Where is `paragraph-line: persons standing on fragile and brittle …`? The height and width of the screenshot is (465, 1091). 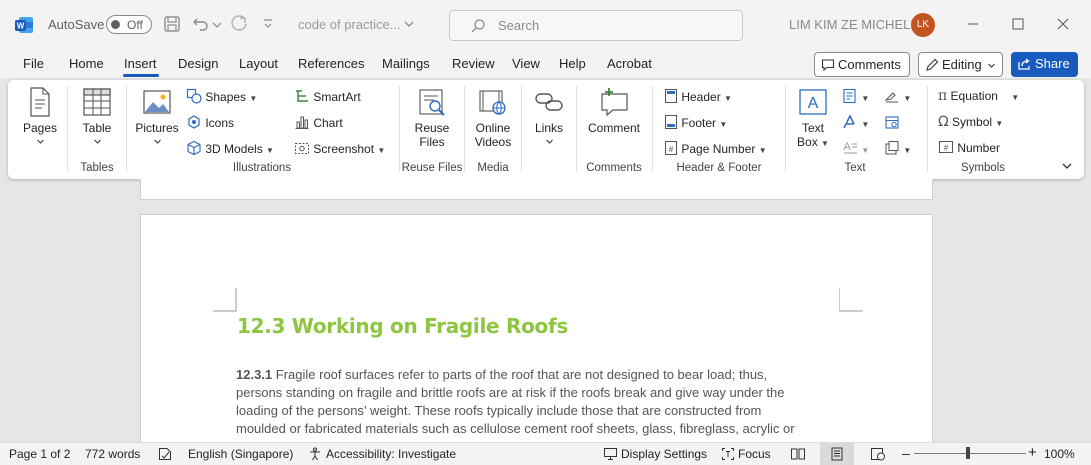 paragraph-line: persons standing on fragile and brittle … is located at coordinates (510, 392).